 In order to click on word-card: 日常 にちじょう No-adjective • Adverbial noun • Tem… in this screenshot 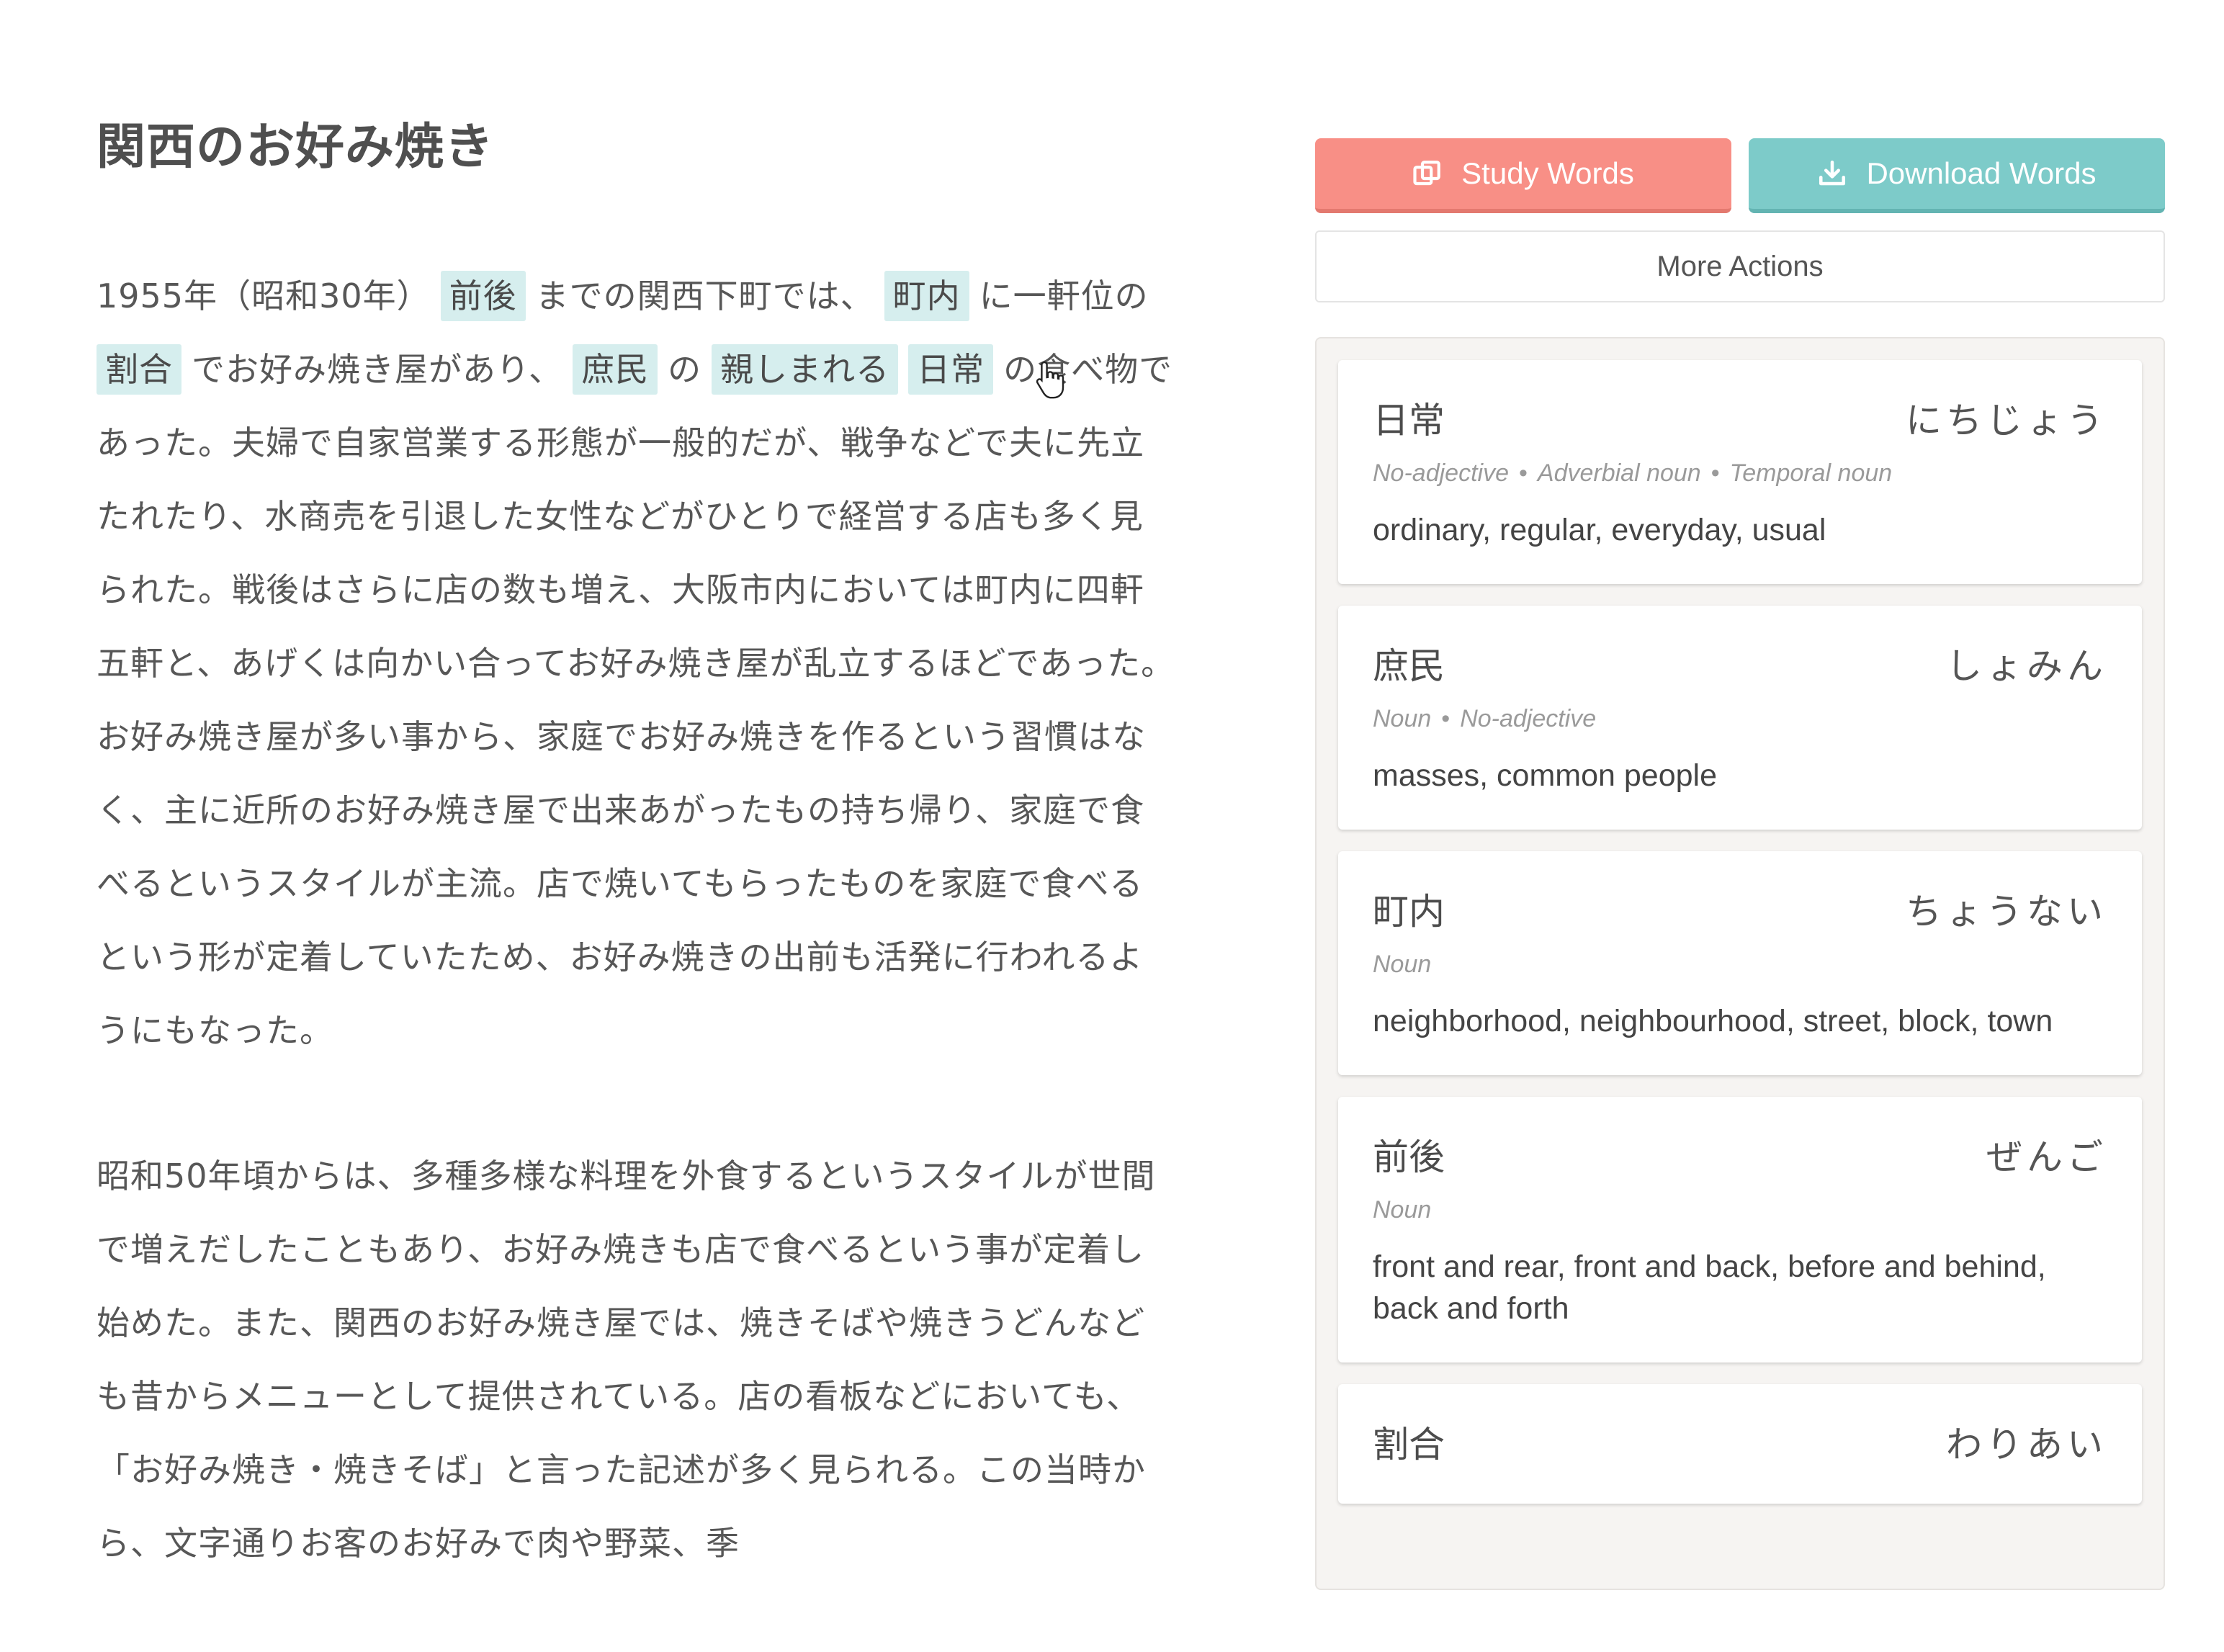, I will do `click(1740, 472)`.